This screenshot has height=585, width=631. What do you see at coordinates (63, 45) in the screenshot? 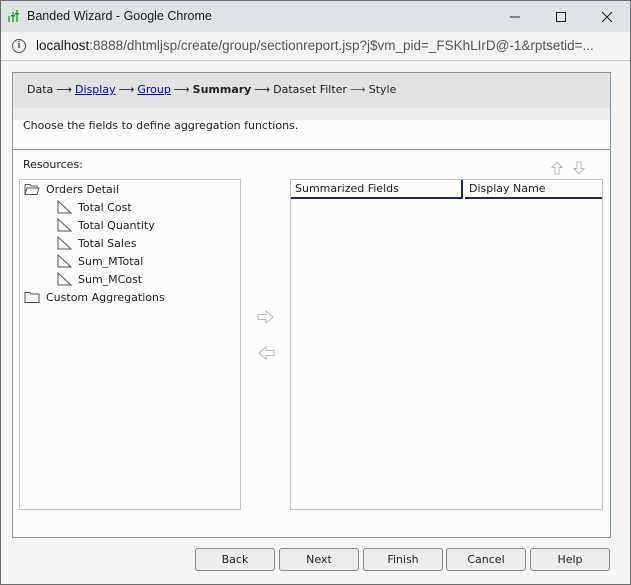
I see `url-host: localhost` at bounding box center [63, 45].